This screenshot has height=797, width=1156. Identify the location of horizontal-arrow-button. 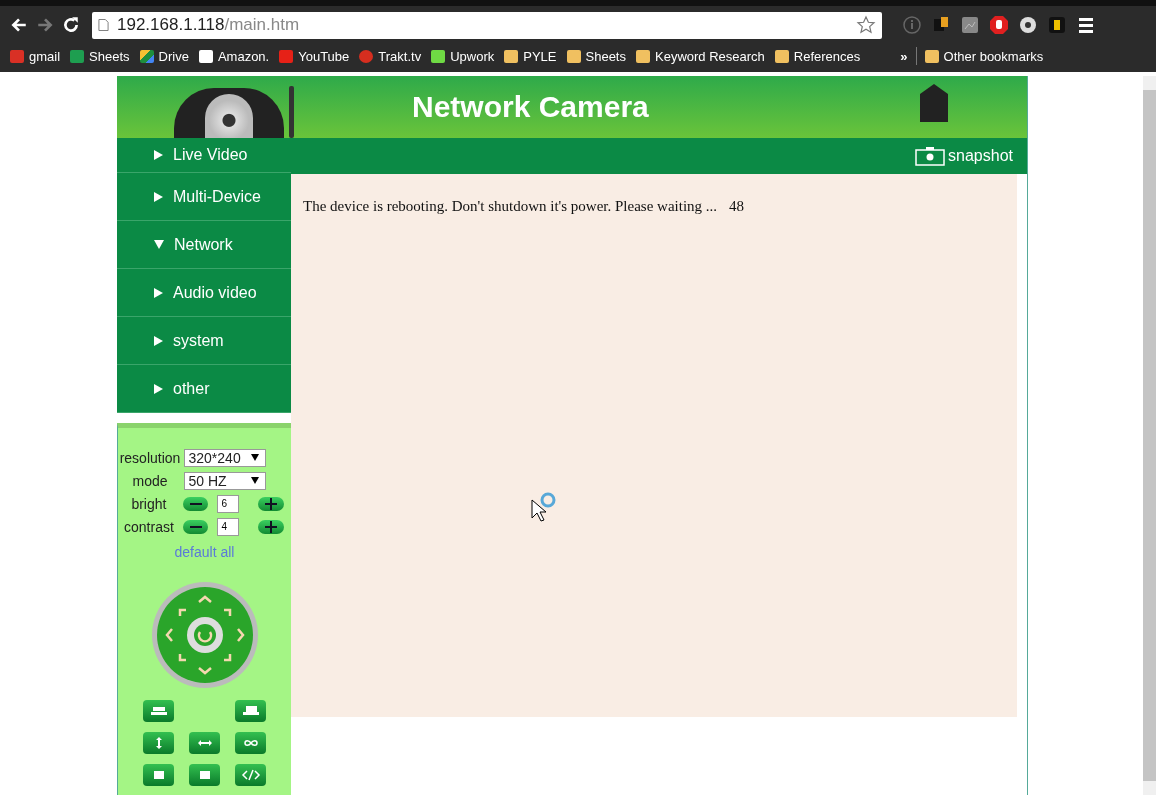
(204, 743).